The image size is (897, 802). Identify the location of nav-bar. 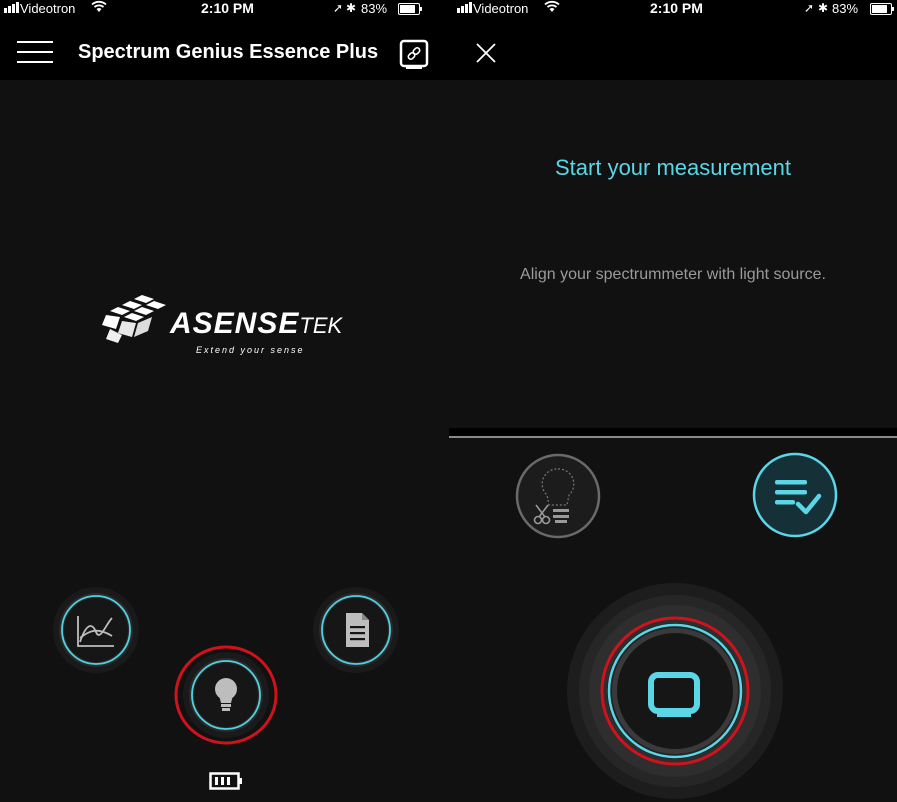
(673, 48).